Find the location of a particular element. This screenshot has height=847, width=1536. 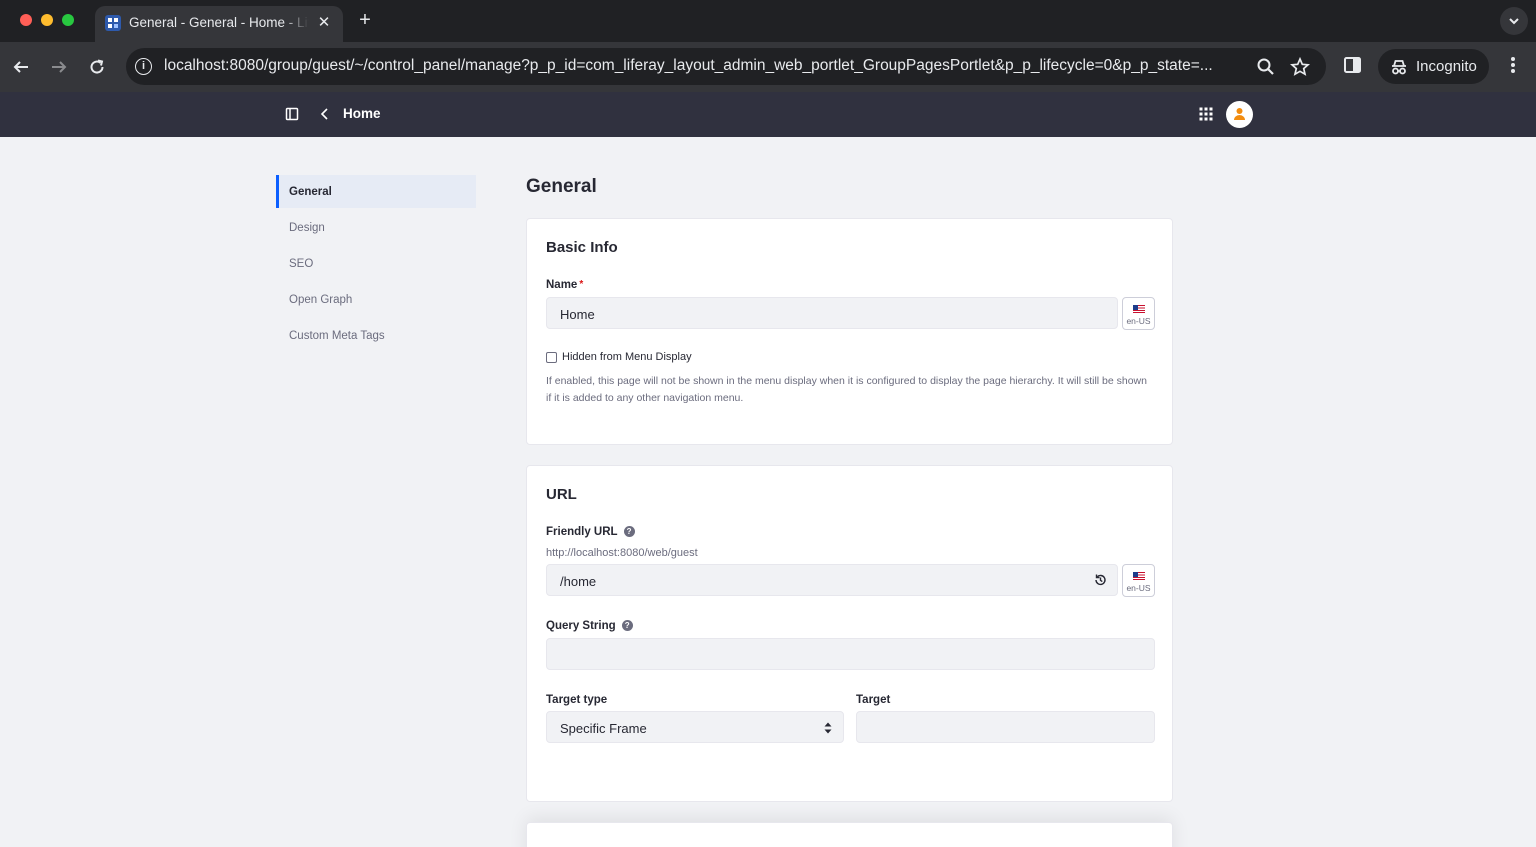

friendly-url-label: Friendly URL? is located at coordinates (590, 532).